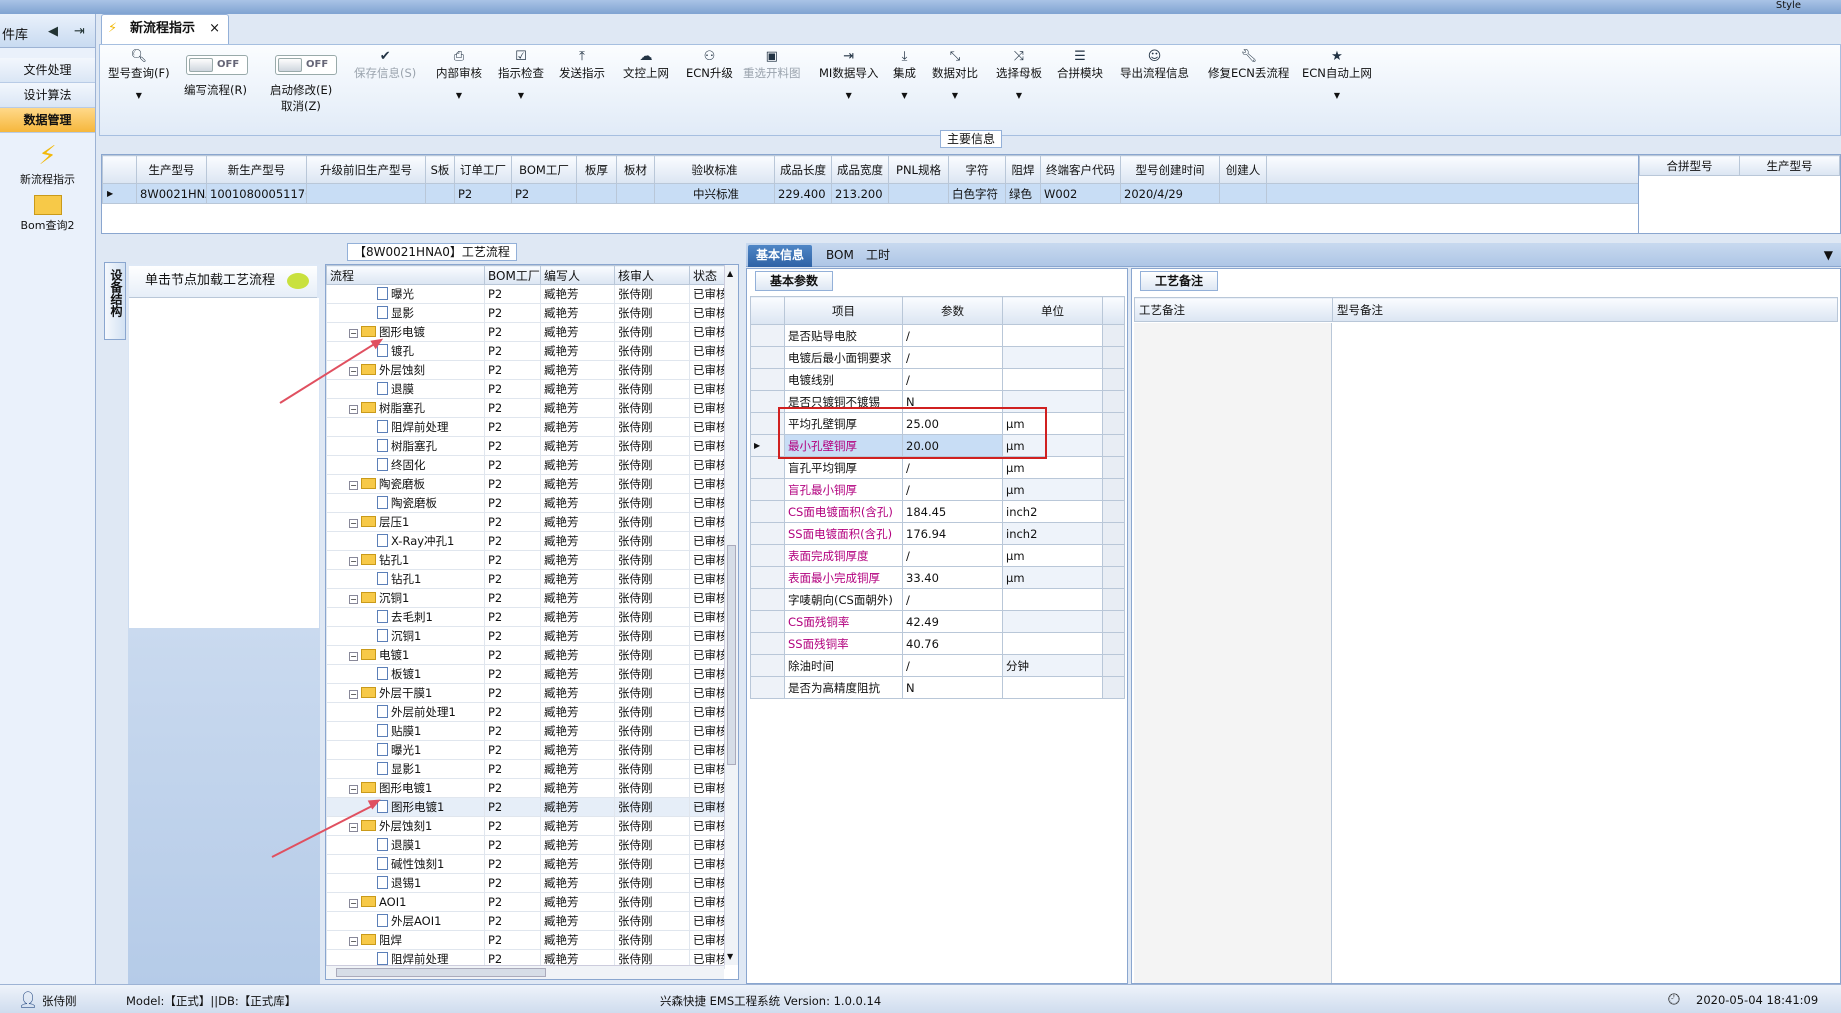 The image size is (1841, 1013). I want to click on nav-login-icon: ⇥, so click(79, 31).